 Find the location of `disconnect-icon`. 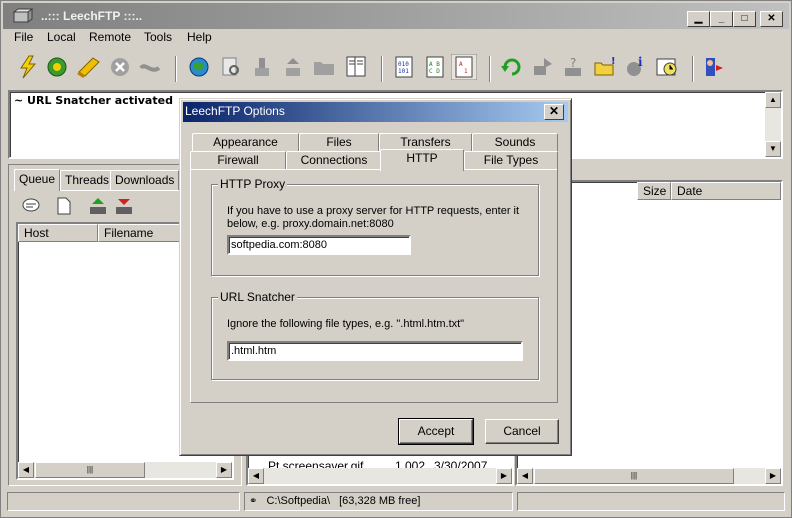

disconnect-icon is located at coordinates (150, 67).